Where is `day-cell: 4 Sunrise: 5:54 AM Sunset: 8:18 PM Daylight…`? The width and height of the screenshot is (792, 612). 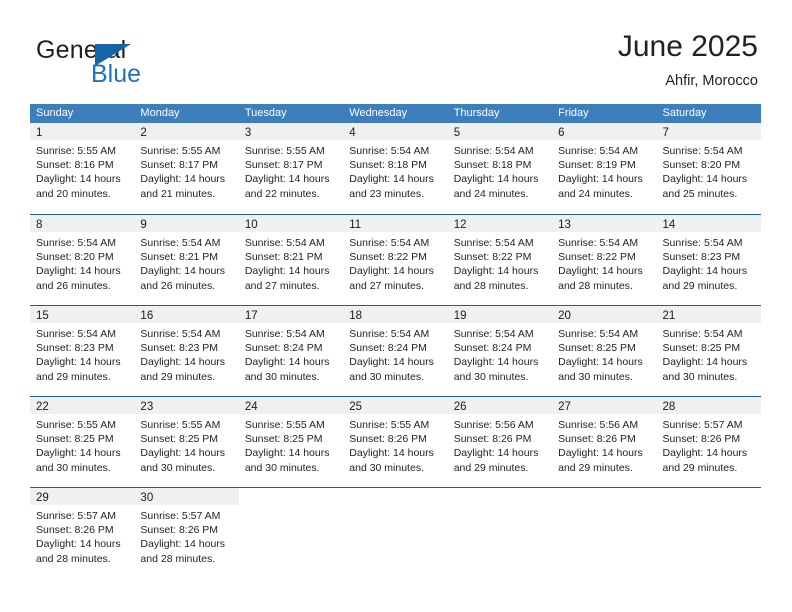 day-cell: 4 Sunrise: 5:54 AM Sunset: 8:18 PM Daylight… is located at coordinates (395, 168).